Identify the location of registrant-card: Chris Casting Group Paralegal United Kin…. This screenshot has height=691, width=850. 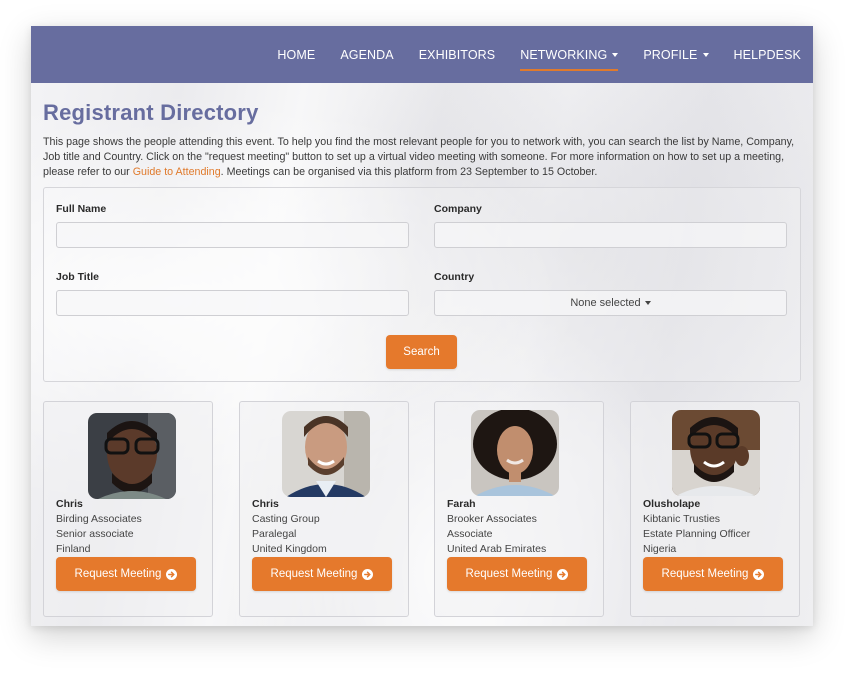
(324, 509).